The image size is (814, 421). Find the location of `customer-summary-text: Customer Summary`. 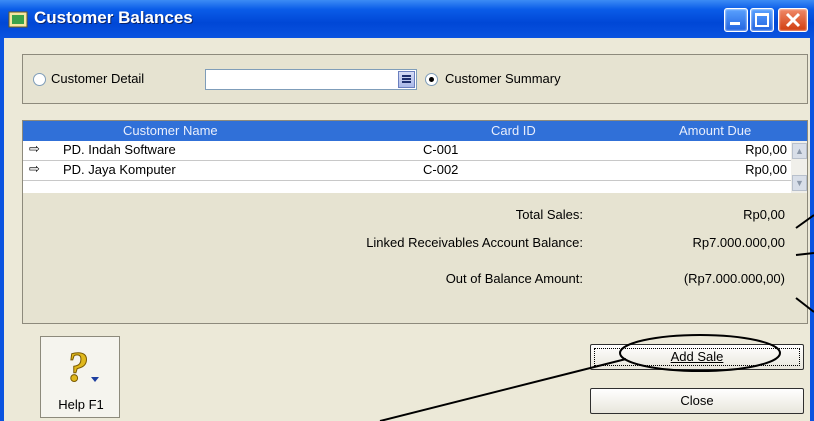

customer-summary-text: Customer Summary is located at coordinates (503, 78).